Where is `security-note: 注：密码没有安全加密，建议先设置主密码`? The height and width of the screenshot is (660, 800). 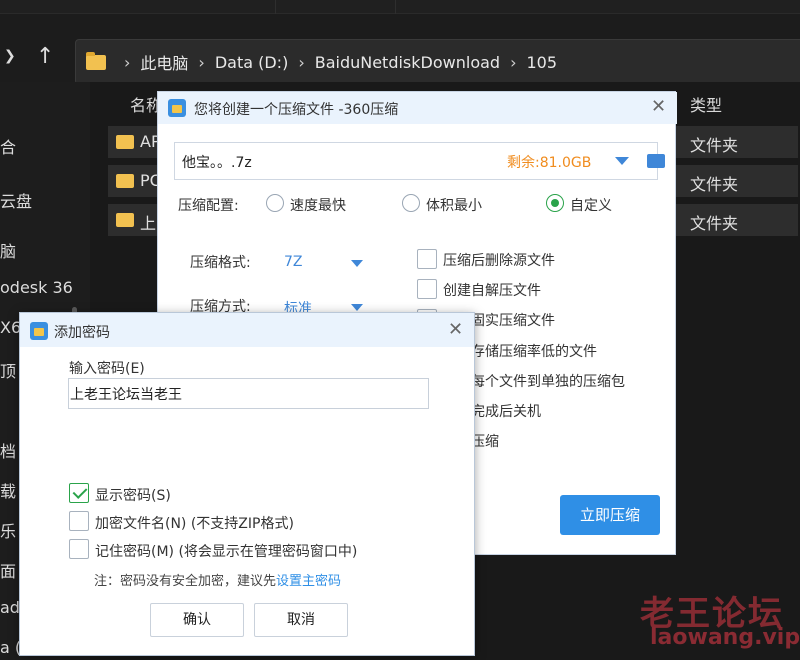 security-note: 注：密码没有安全加密，建议先设置主密码 is located at coordinates (217, 579).